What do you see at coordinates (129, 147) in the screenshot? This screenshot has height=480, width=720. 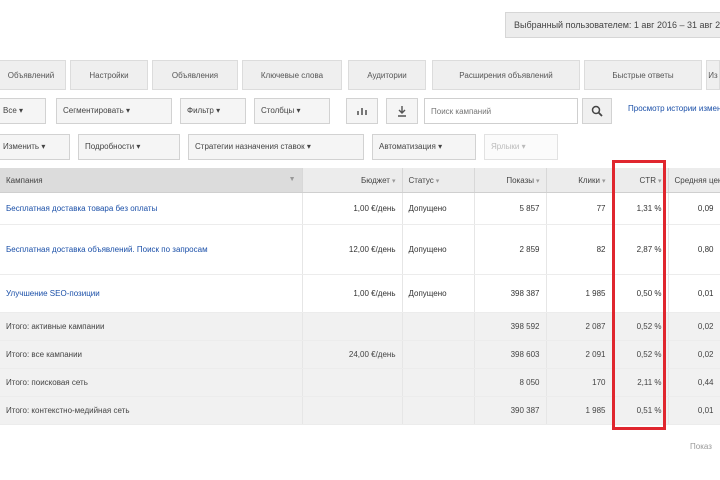 I see `details-button: Подробности ▾` at bounding box center [129, 147].